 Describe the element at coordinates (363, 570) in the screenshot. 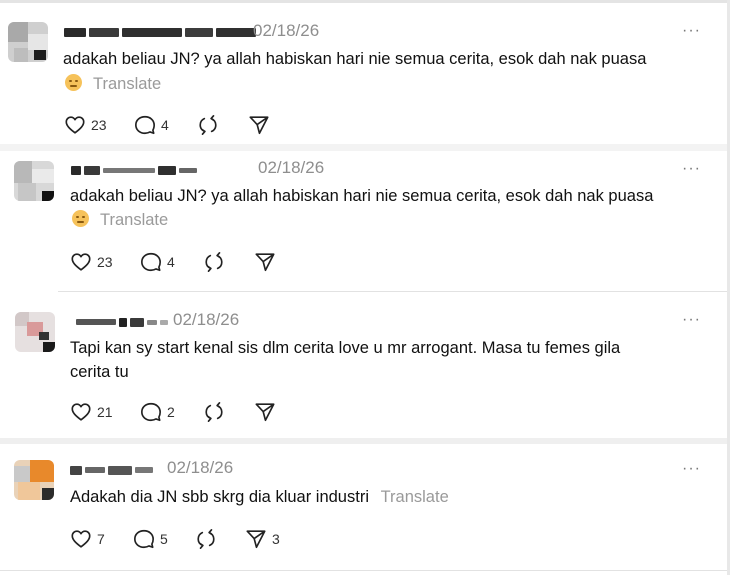

I see `post-divider` at that location.